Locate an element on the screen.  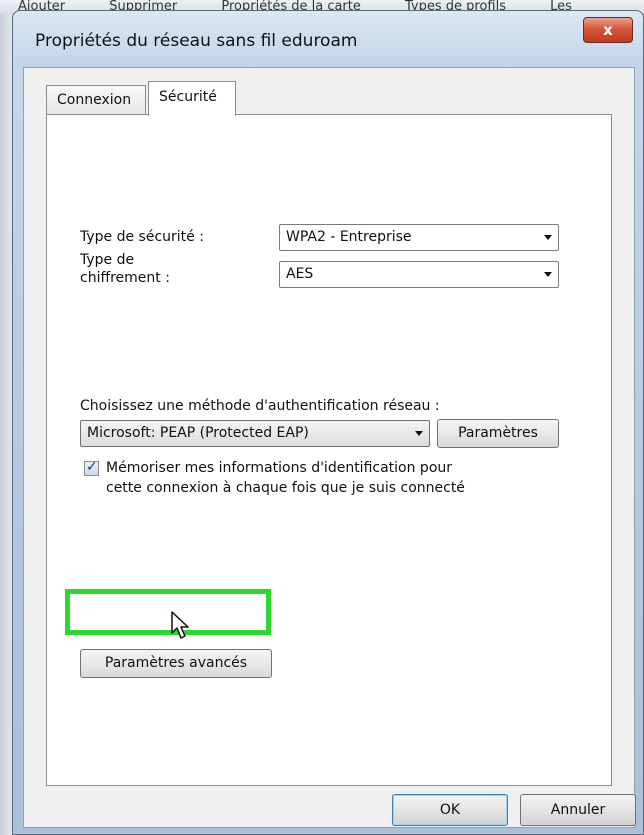
close-button: x is located at coordinates (608, 30).